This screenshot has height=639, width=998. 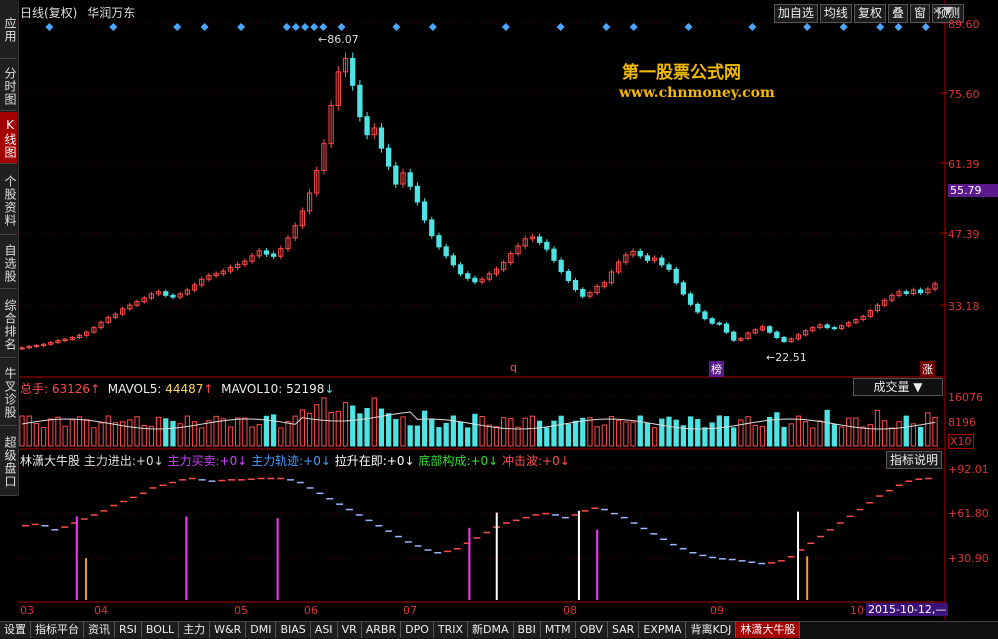 I want to click on tab-9: ASI, so click(x=324, y=630).